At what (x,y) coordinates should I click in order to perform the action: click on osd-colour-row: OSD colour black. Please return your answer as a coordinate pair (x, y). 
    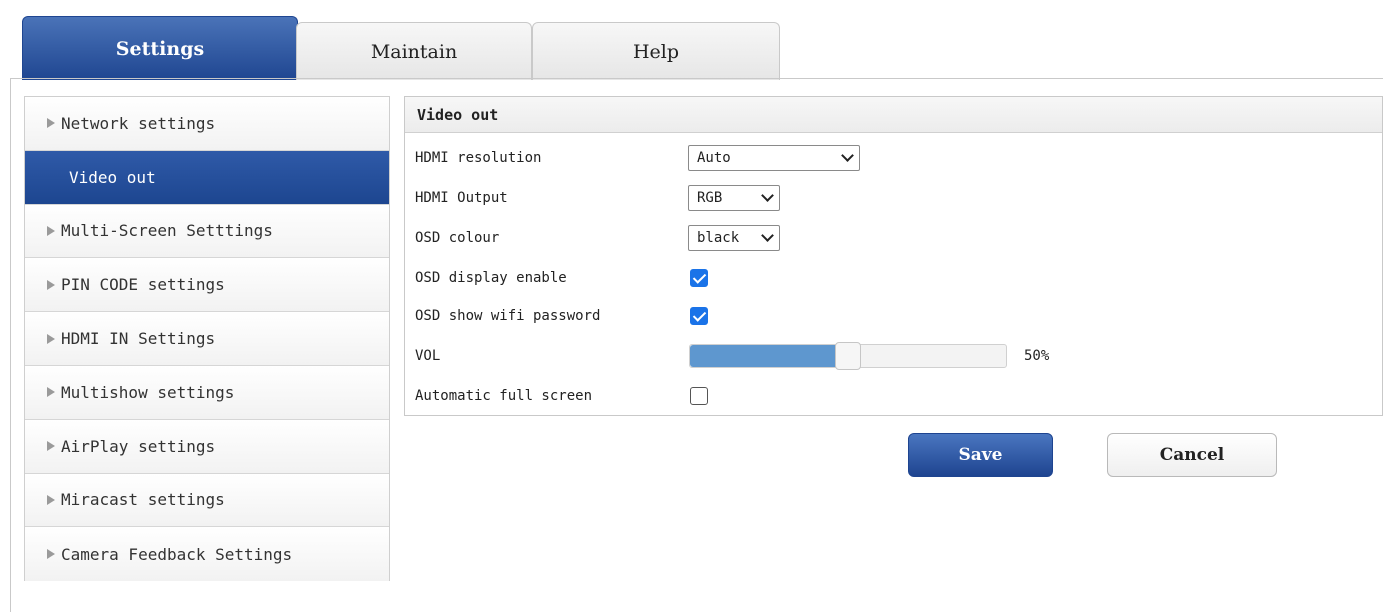
    Looking at the image, I should click on (893, 238).